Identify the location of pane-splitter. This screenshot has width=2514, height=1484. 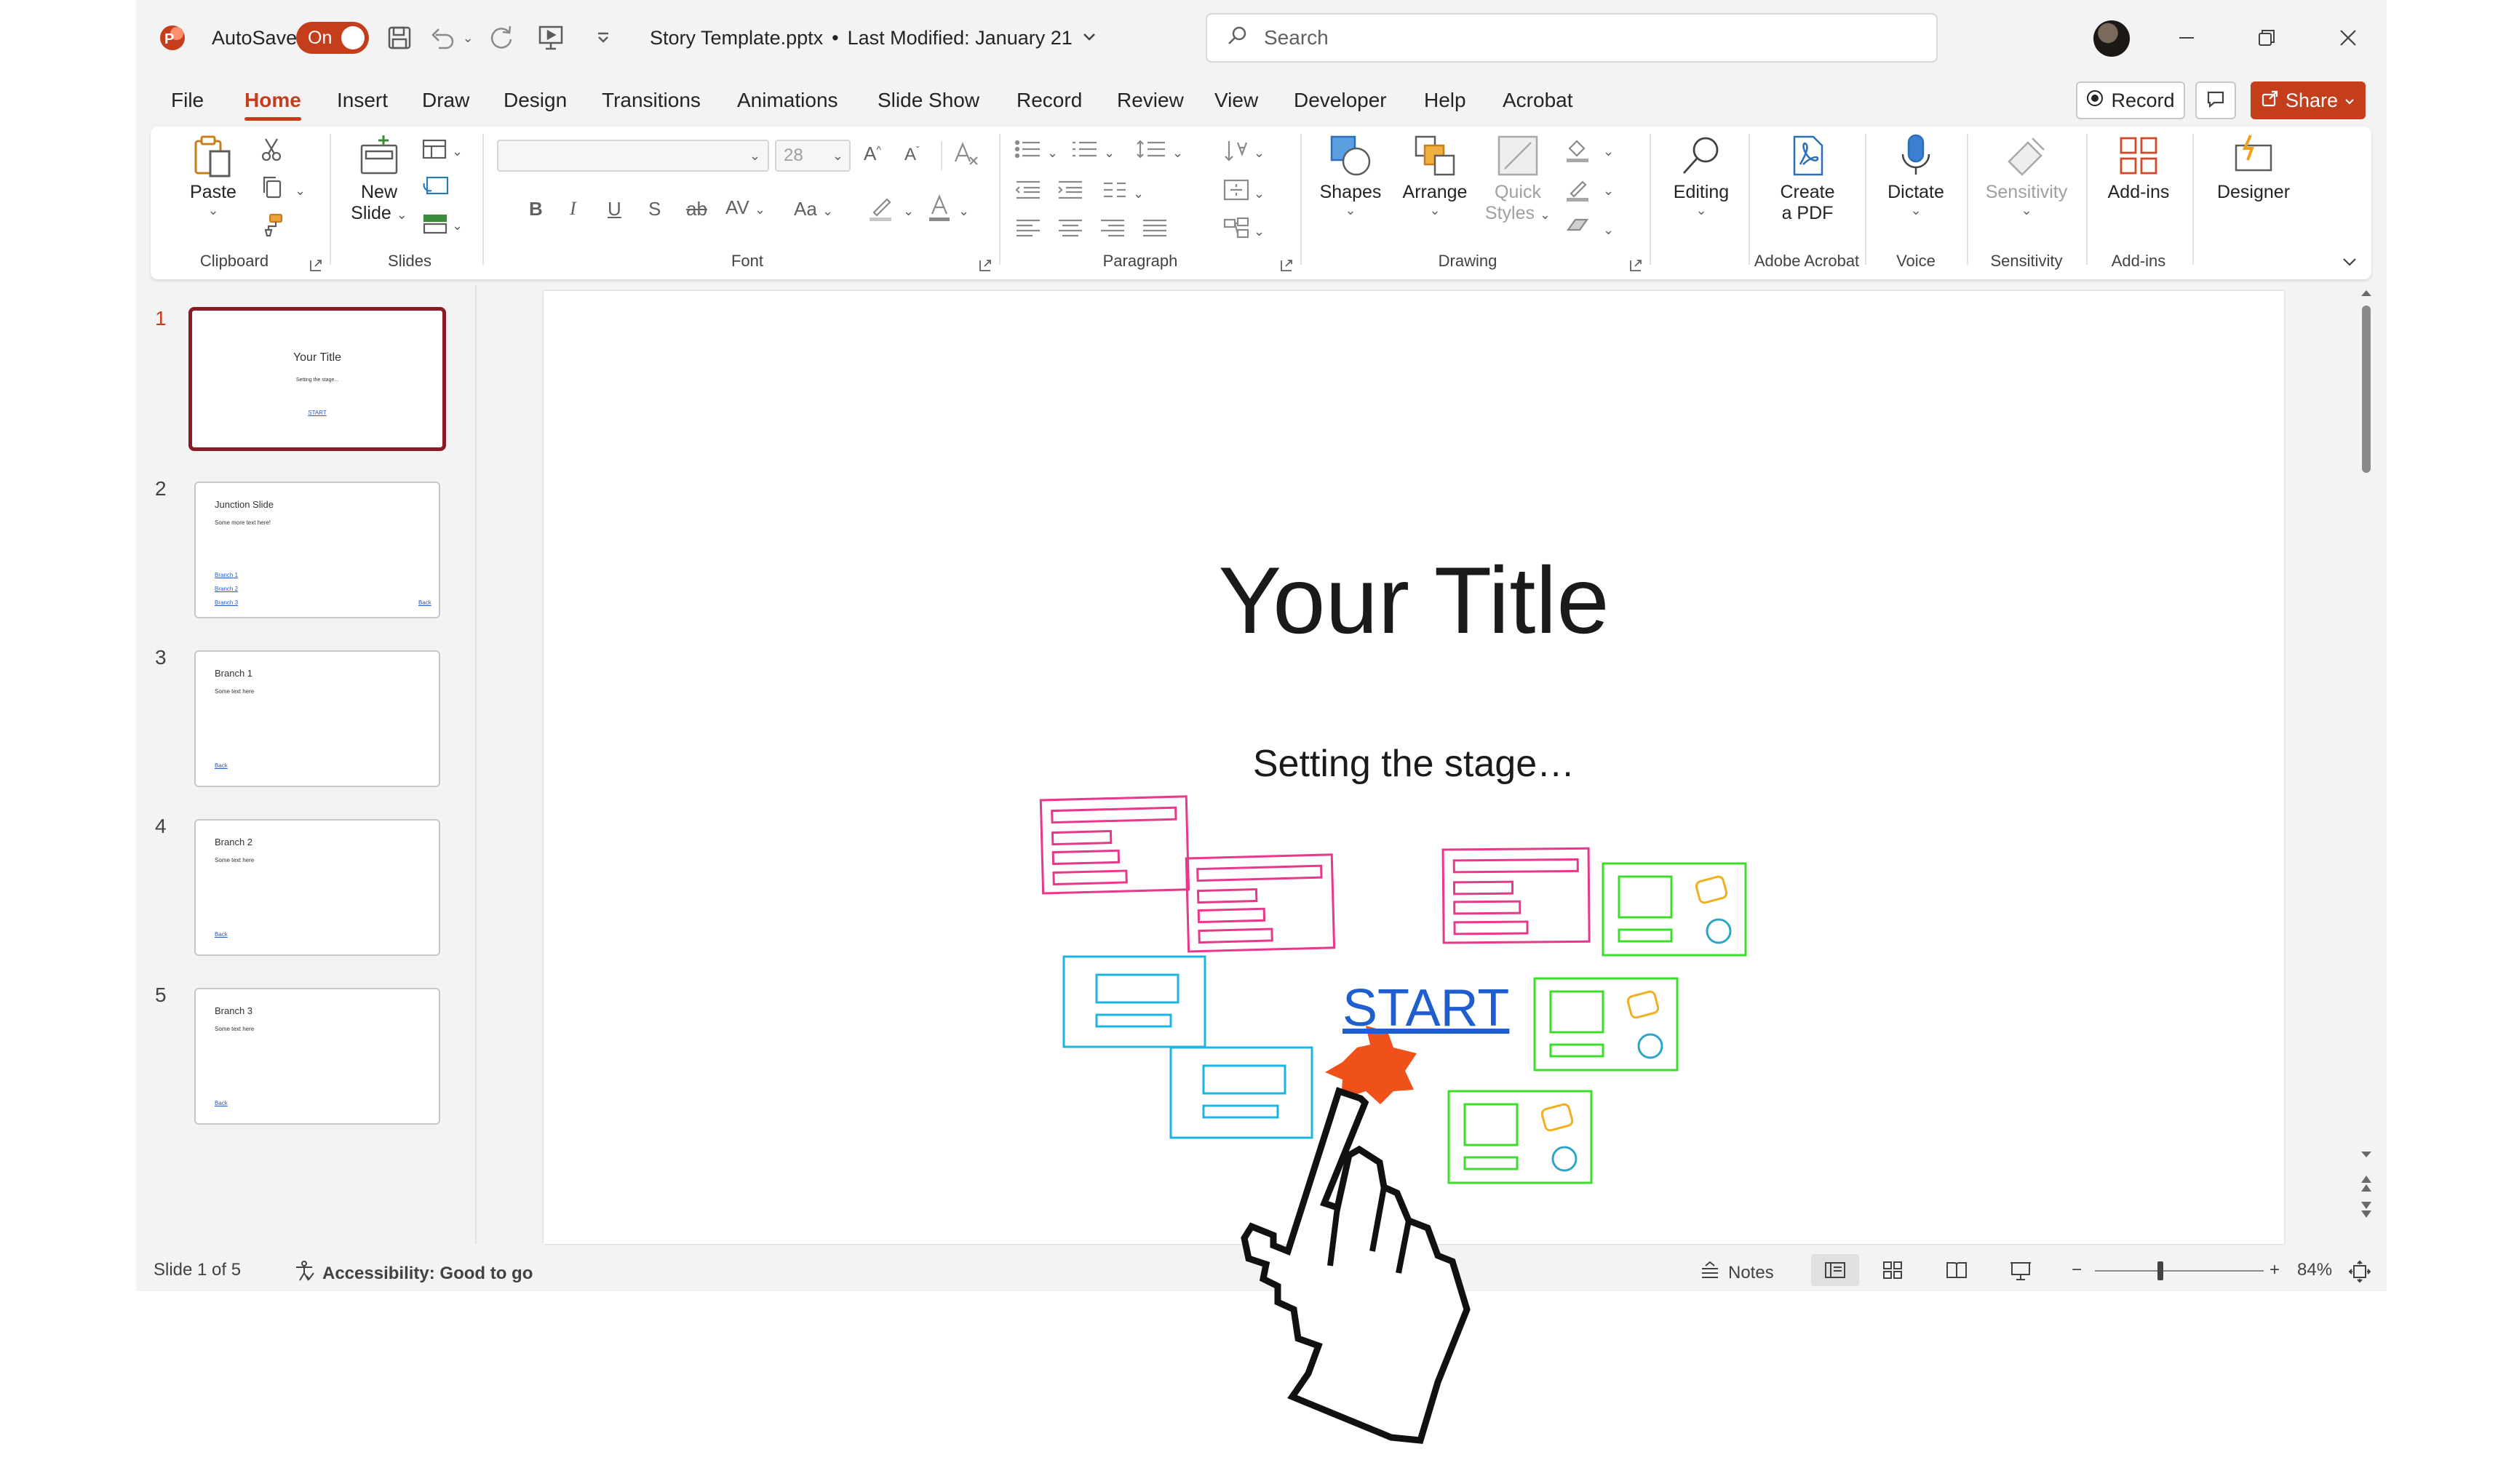
(476, 764).